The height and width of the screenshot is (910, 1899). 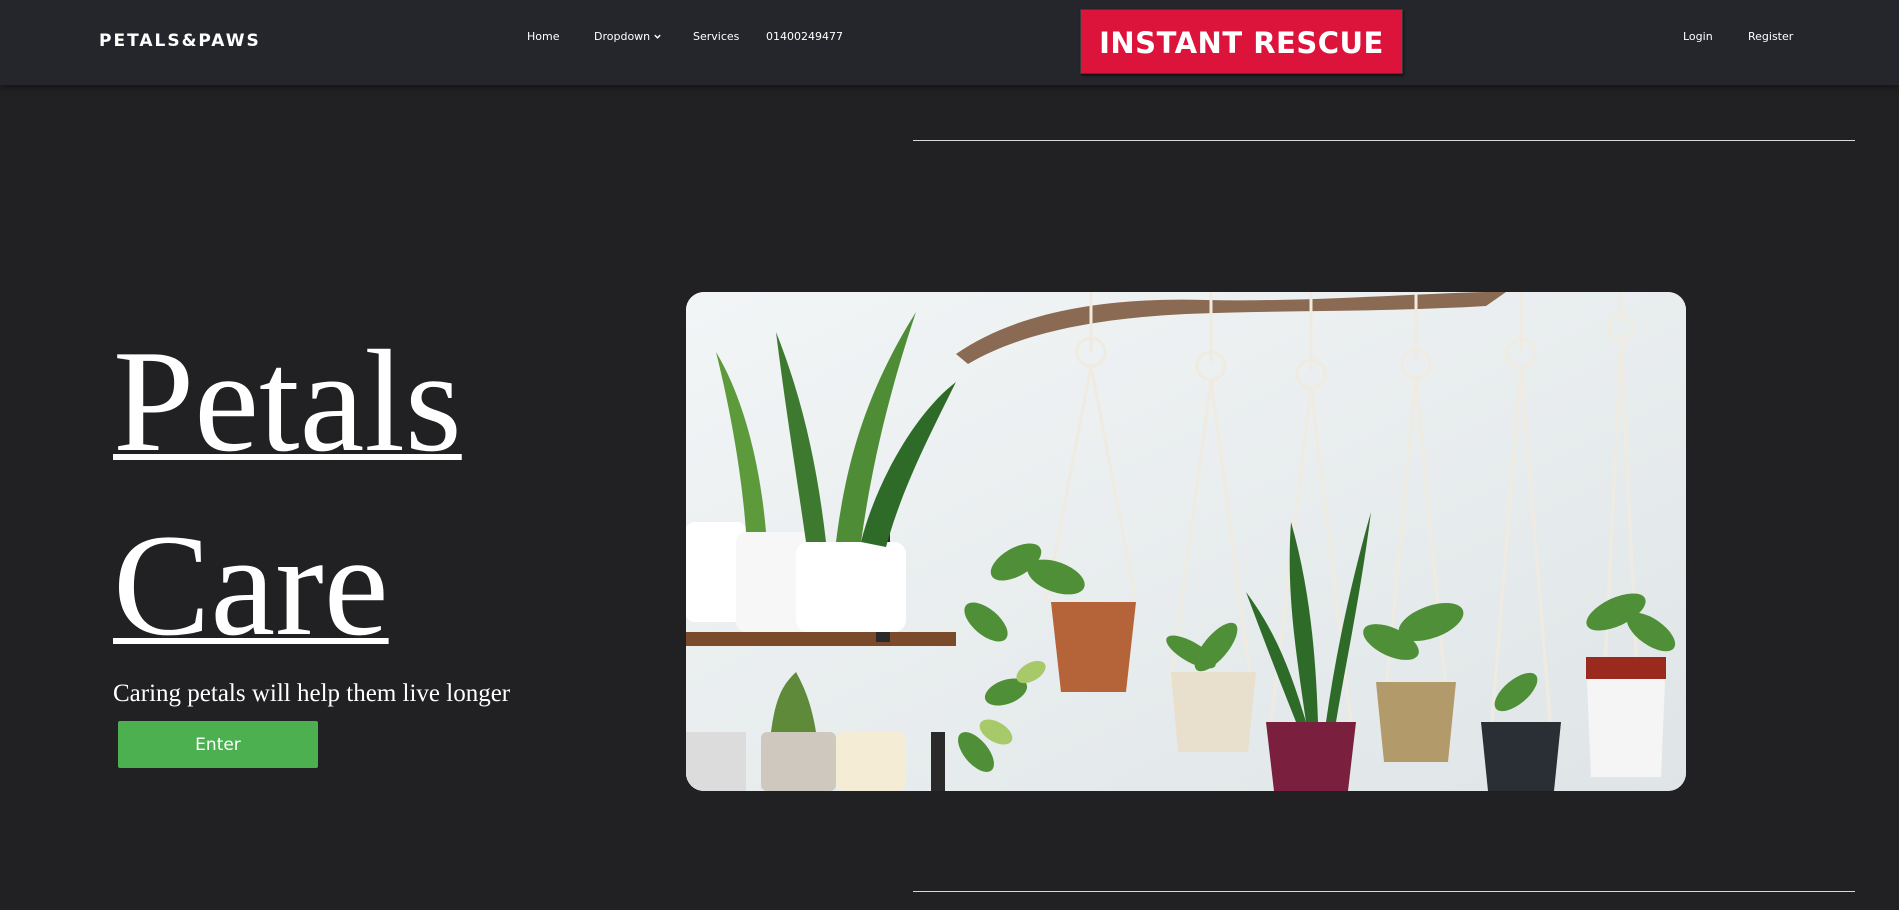 What do you see at coordinates (1770, 36) in the screenshot?
I see `nav-register-link: Register` at bounding box center [1770, 36].